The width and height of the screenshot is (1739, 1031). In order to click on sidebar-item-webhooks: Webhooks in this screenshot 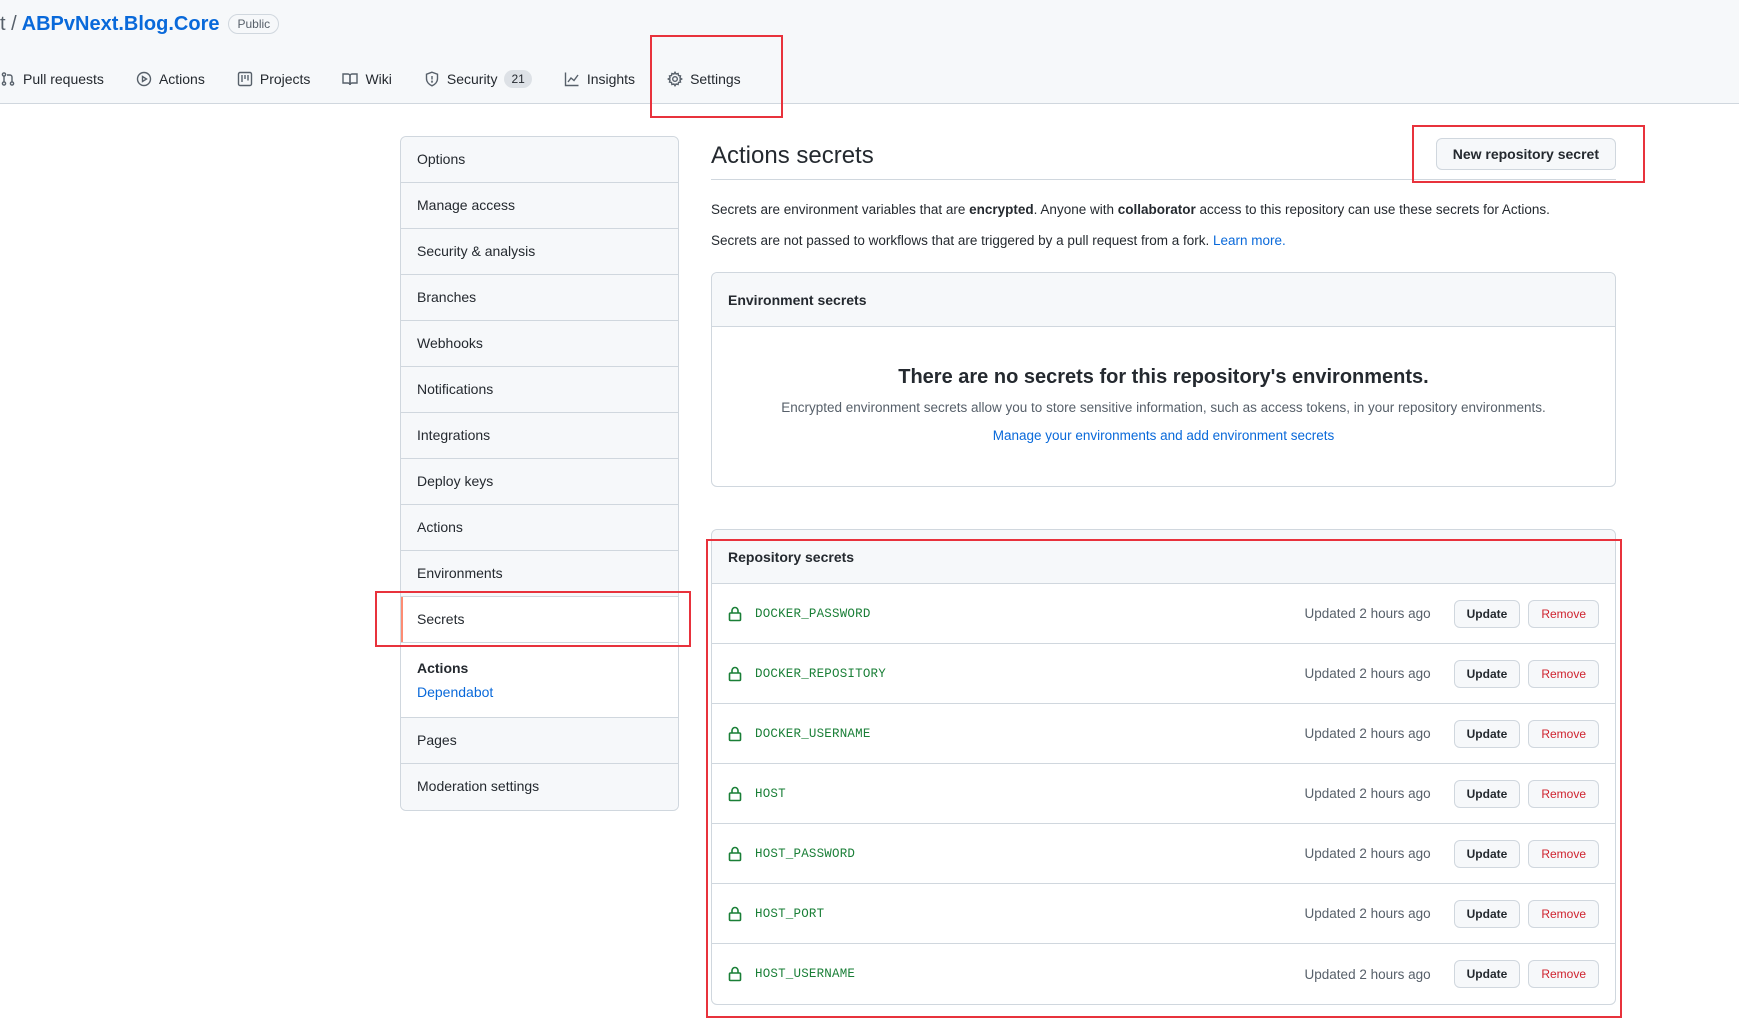, I will do `click(539, 344)`.